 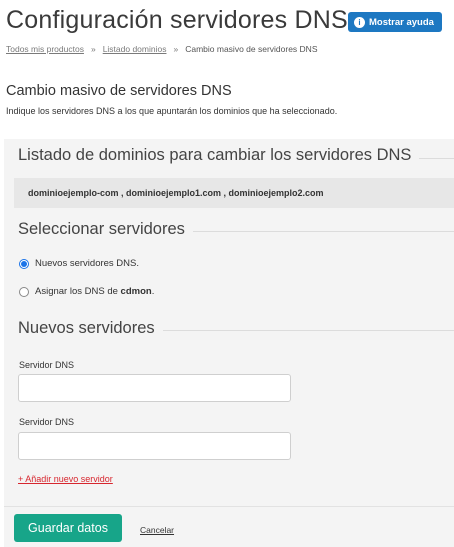 What do you see at coordinates (47, 365) in the screenshot?
I see `dns-server-label-1: Servidor DNS` at bounding box center [47, 365].